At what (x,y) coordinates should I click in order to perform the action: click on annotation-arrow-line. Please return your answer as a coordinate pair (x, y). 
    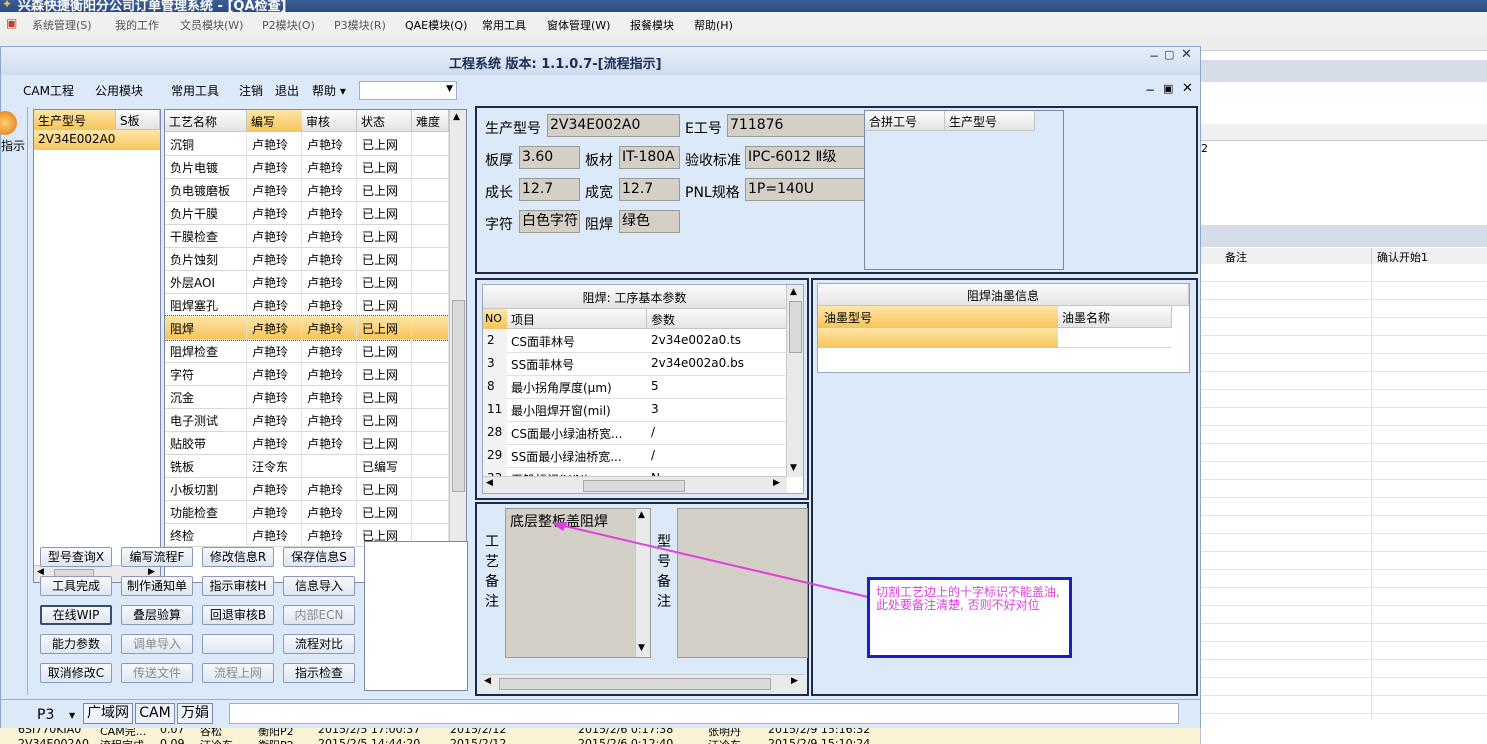
    Looking at the image, I should click on (712, 560).